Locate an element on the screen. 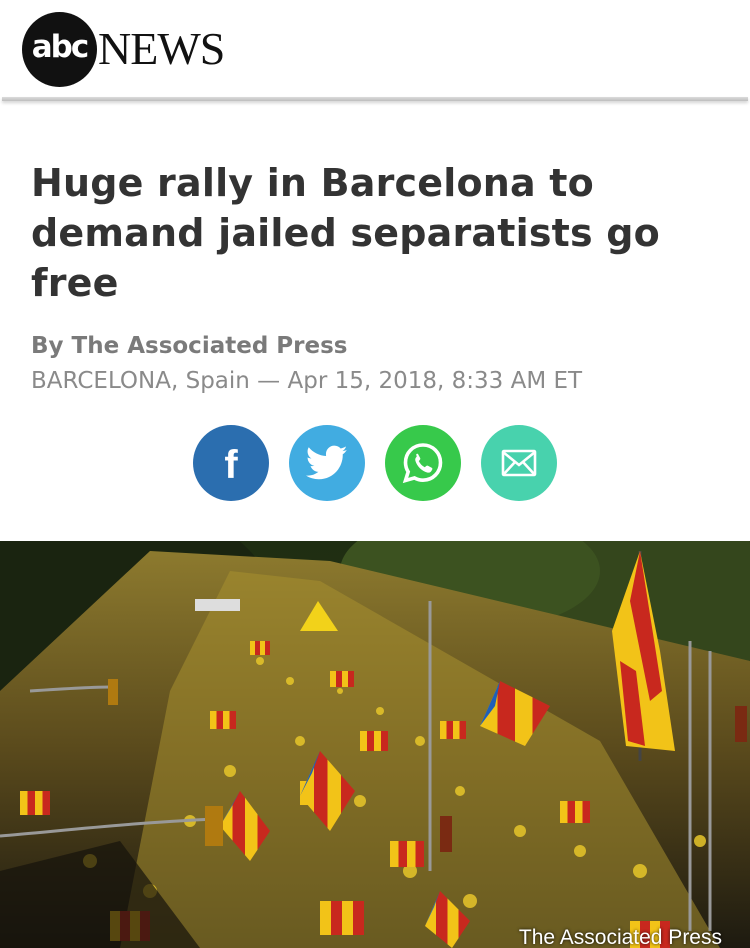 The image size is (750, 948). email-icon is located at coordinates (519, 463).